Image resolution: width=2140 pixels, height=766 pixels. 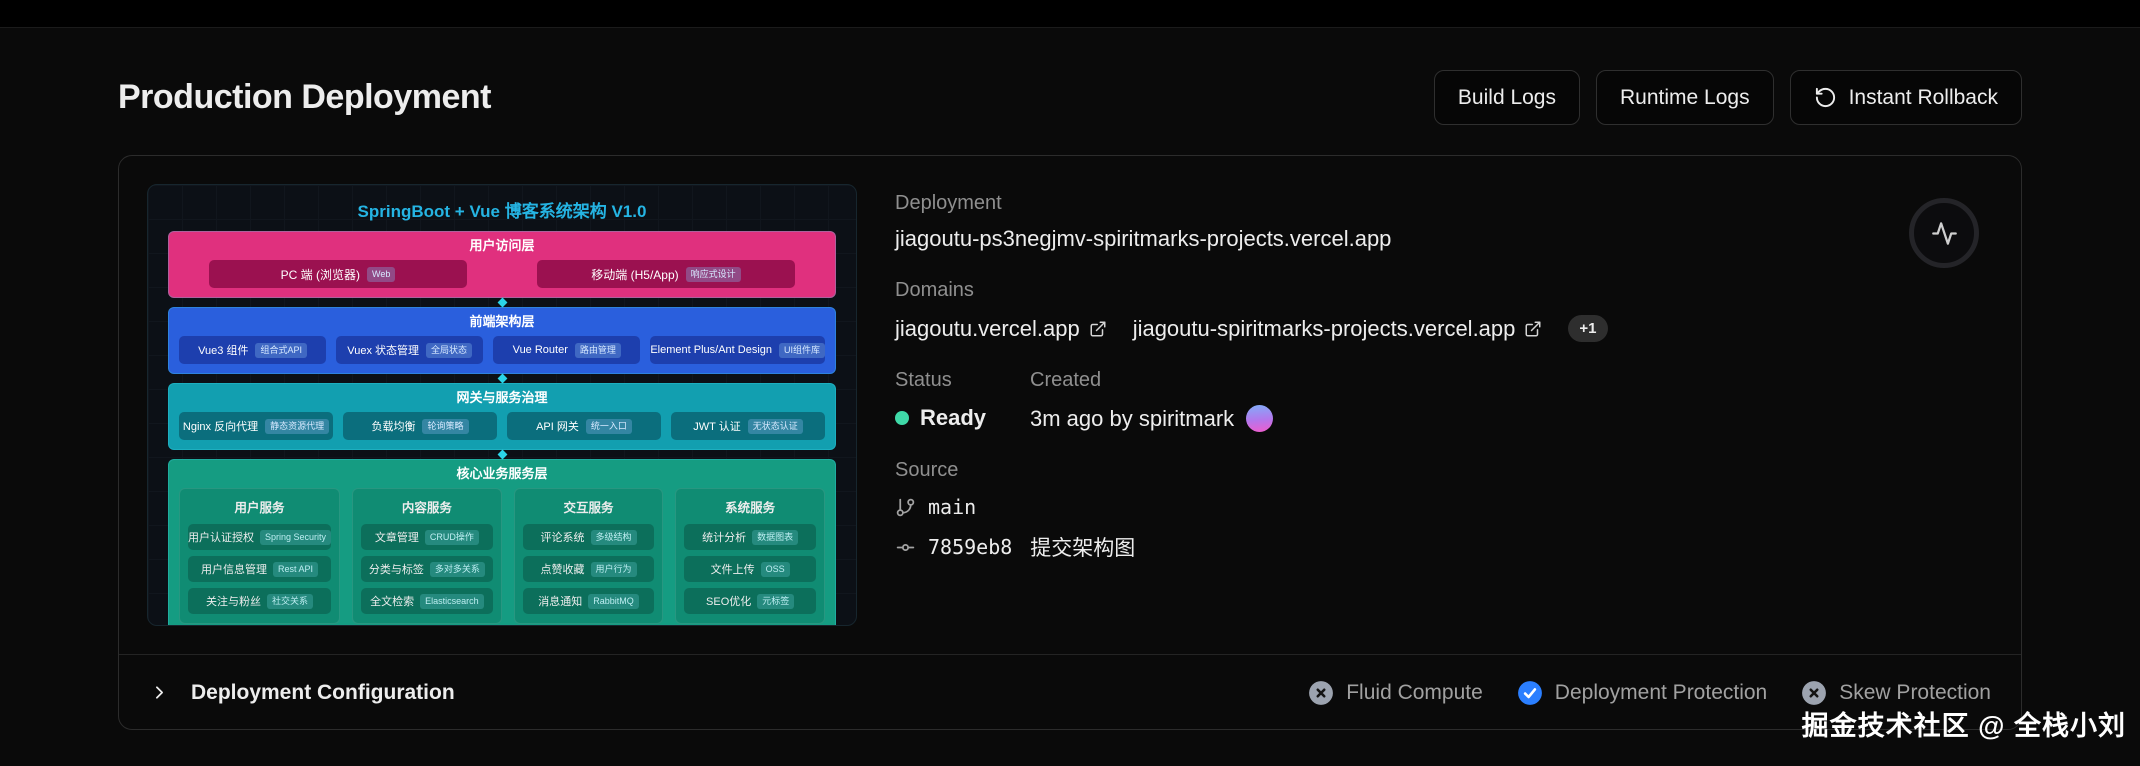 I want to click on diagram-node: 评论系统 多级结构, so click(x=588, y=537).